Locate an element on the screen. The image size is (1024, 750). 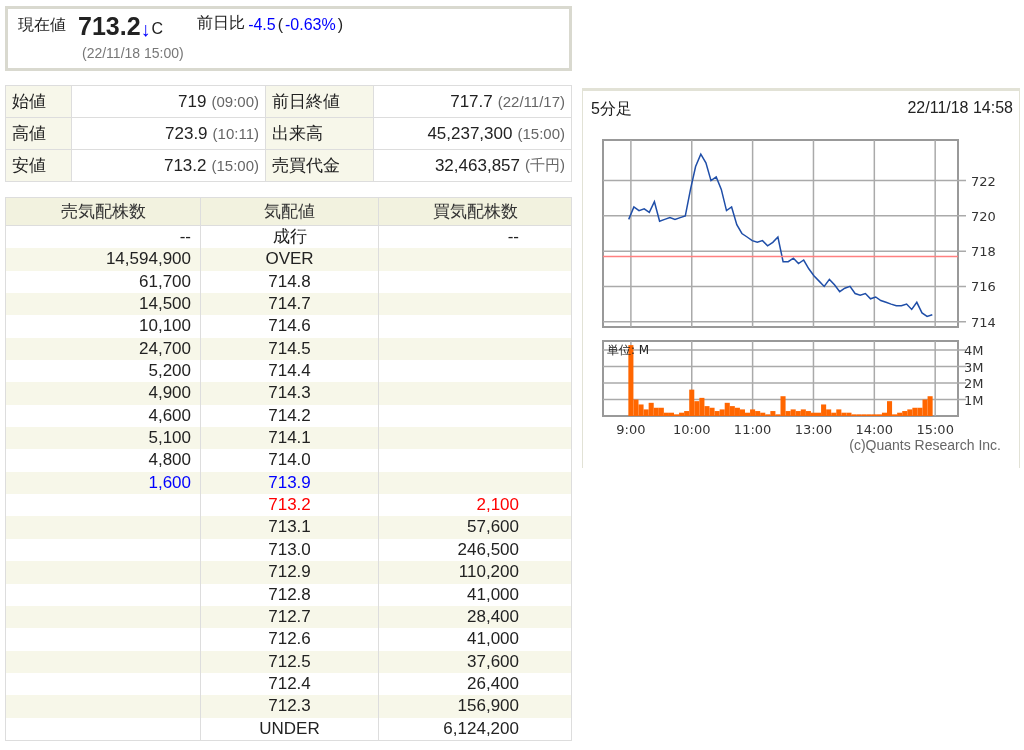
table-cell: 156,900 is located at coordinates (474, 706).